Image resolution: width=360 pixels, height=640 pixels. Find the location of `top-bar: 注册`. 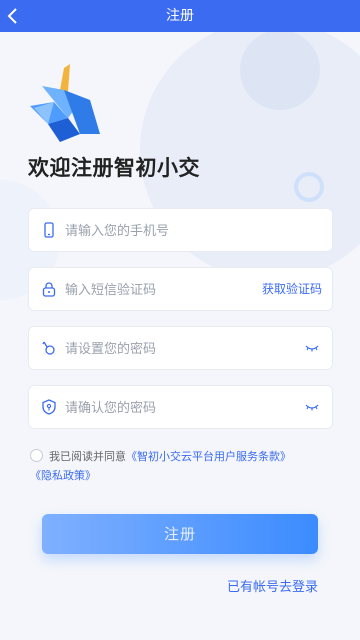

top-bar: 注册 is located at coordinates (180, 16).